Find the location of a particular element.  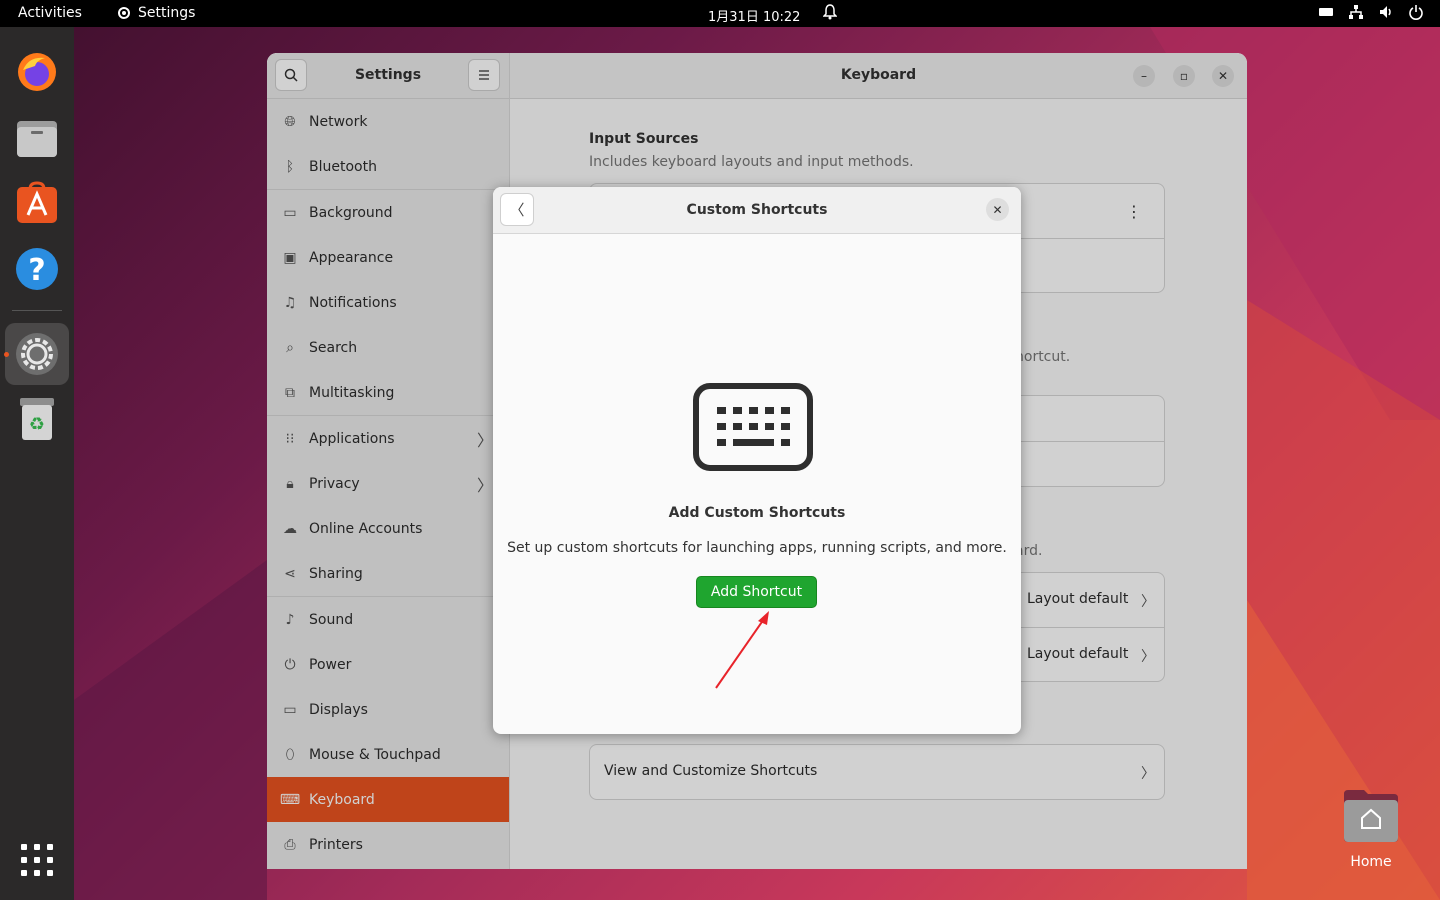

gear-icon is located at coordinates (124, 13).